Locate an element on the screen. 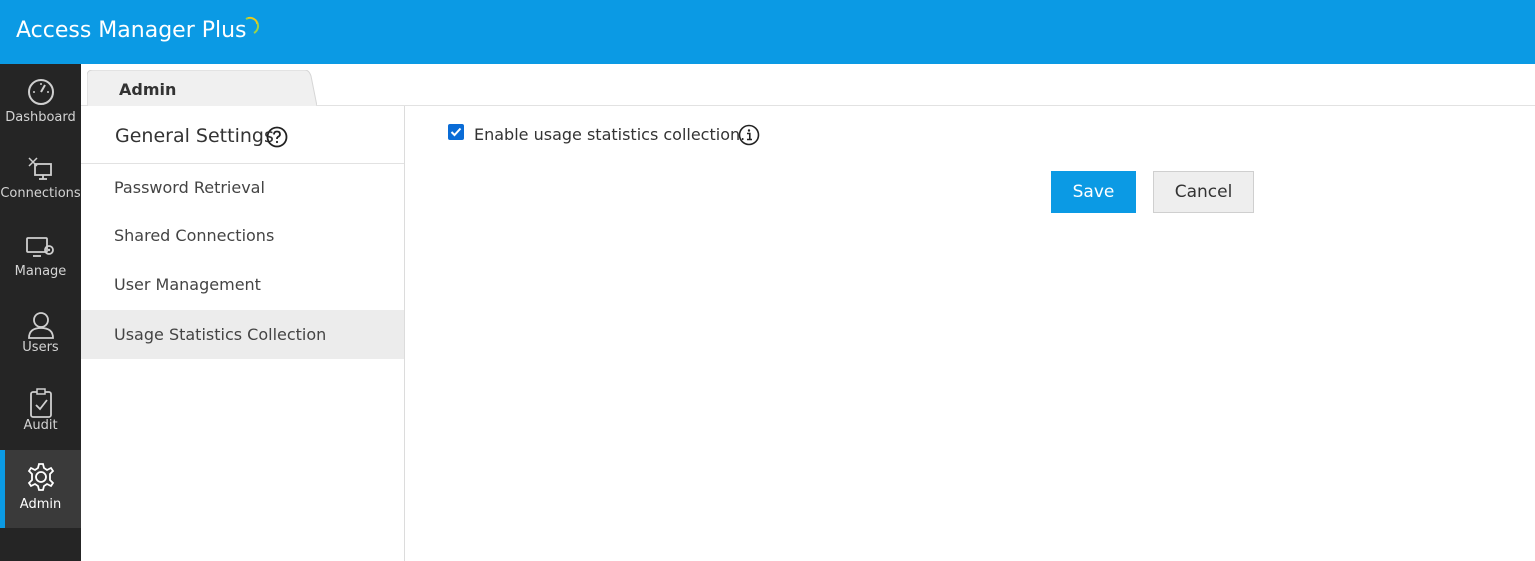 The width and height of the screenshot is (1535, 561). logo-swoosh-icon is located at coordinates (252, 25).